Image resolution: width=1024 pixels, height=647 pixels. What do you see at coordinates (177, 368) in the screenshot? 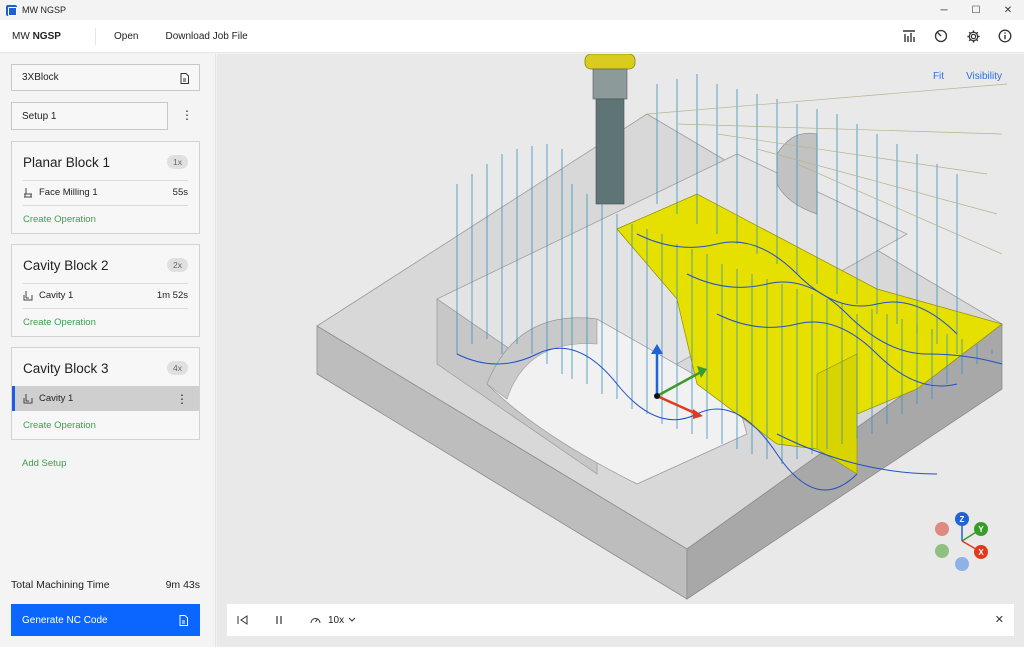
I see `block-count-badge: 4x` at bounding box center [177, 368].